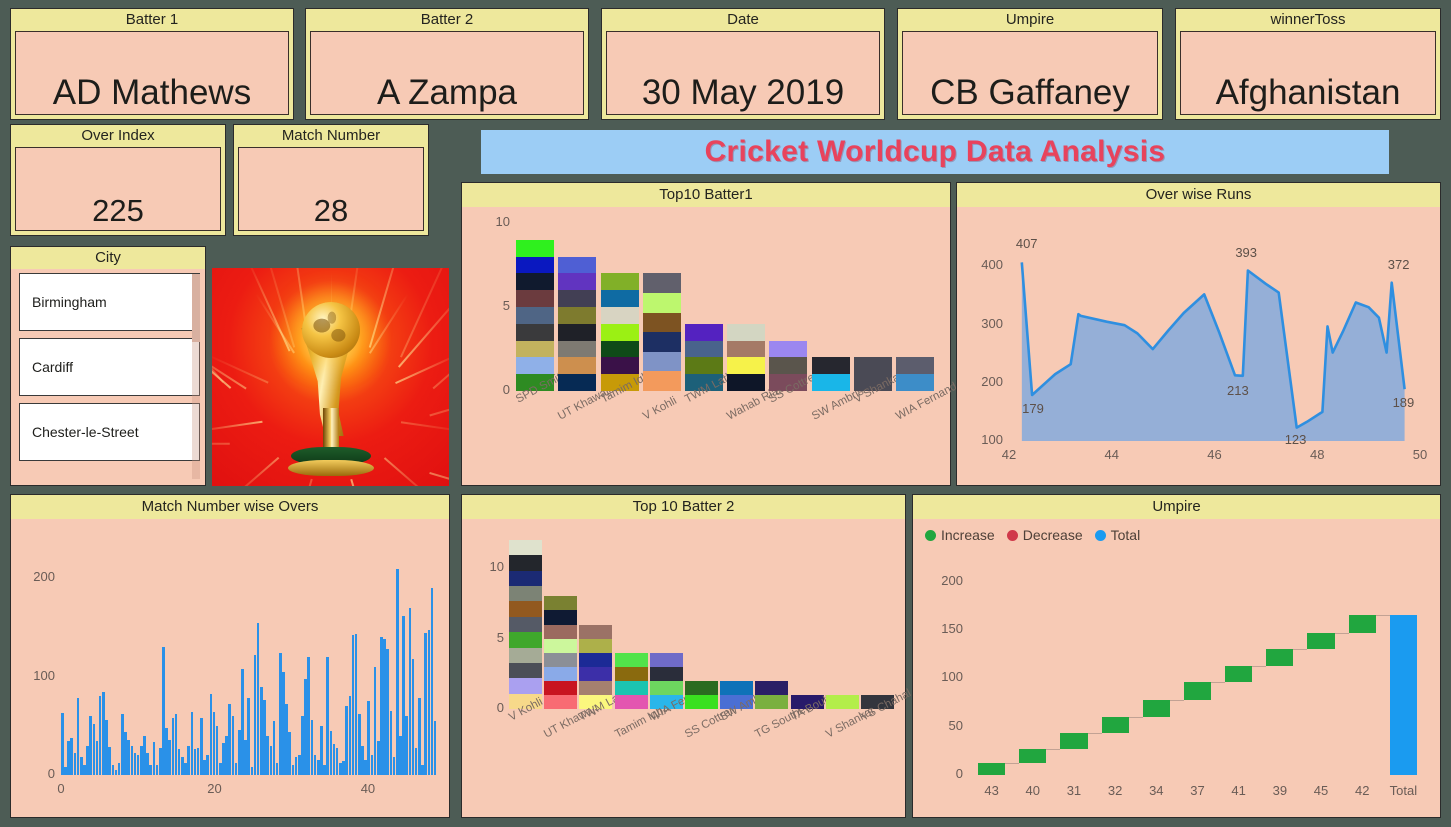  What do you see at coordinates (1030, 64) in the screenshot?
I see `kpi-card-umpire: Umpire CB Gaffaney` at bounding box center [1030, 64].